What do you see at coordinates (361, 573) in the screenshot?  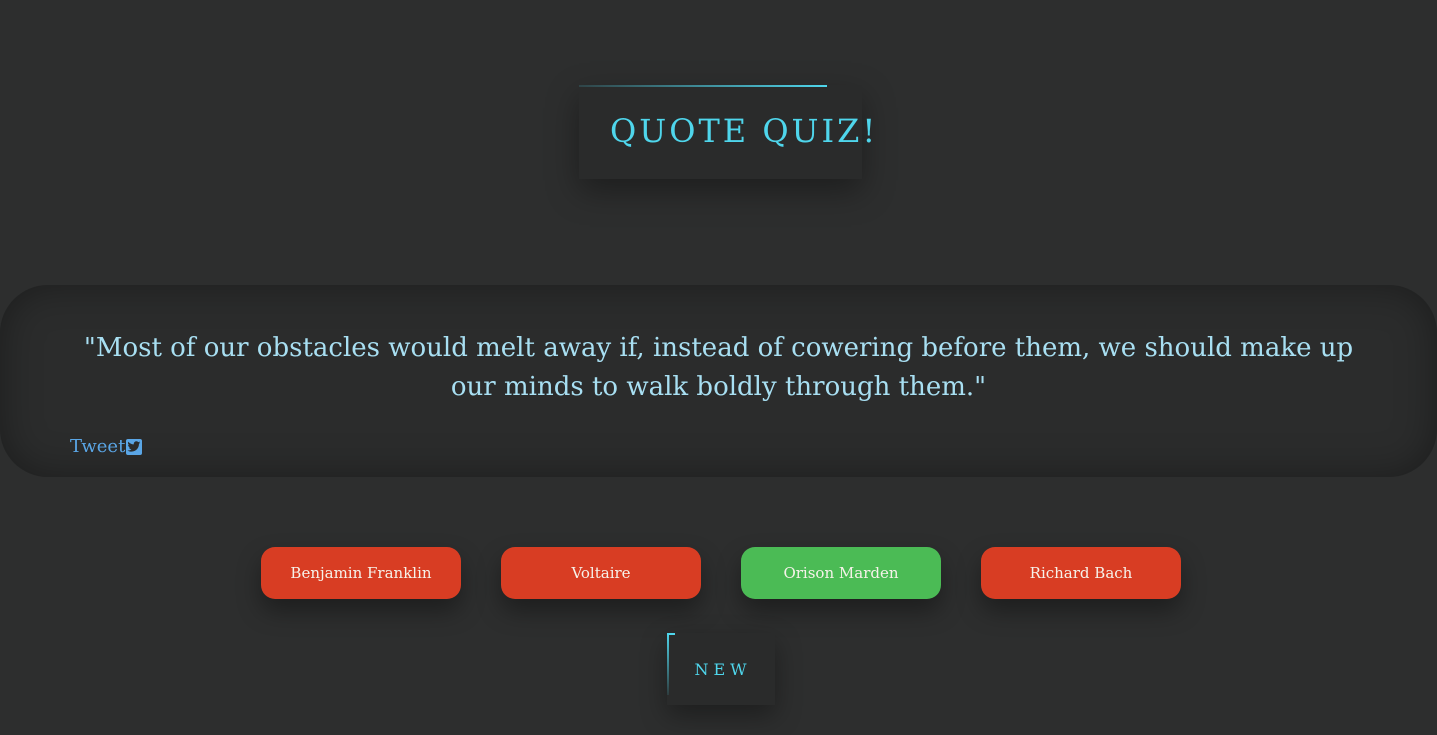 I see `answer-button-benjamin-franklin: Benjamin Franklin` at bounding box center [361, 573].